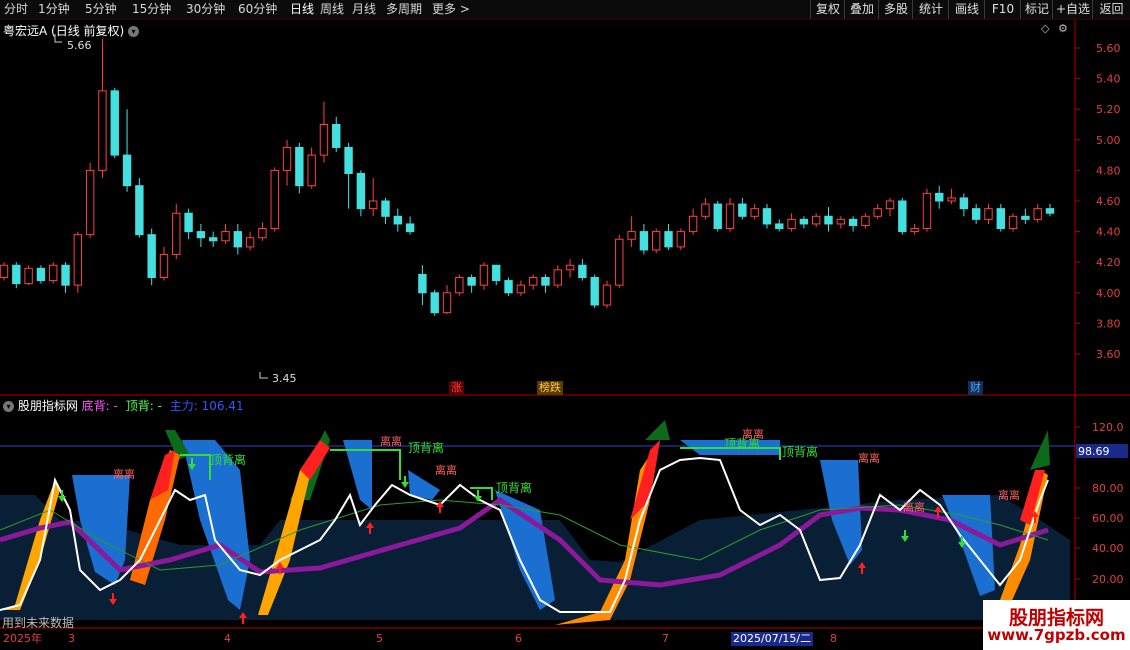  Describe the element at coordinates (514, 487) in the screenshot. I see `divergence-label-3: 顶背离` at that location.